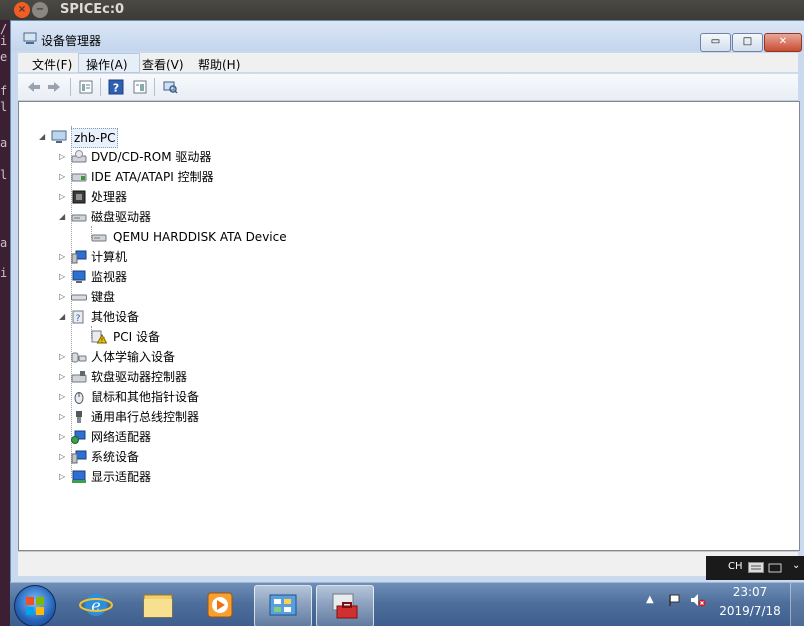  Describe the element at coordinates (151, 157) in the screenshot. I see `tree-node-label: DVD/CD-ROM 驱动器` at that location.